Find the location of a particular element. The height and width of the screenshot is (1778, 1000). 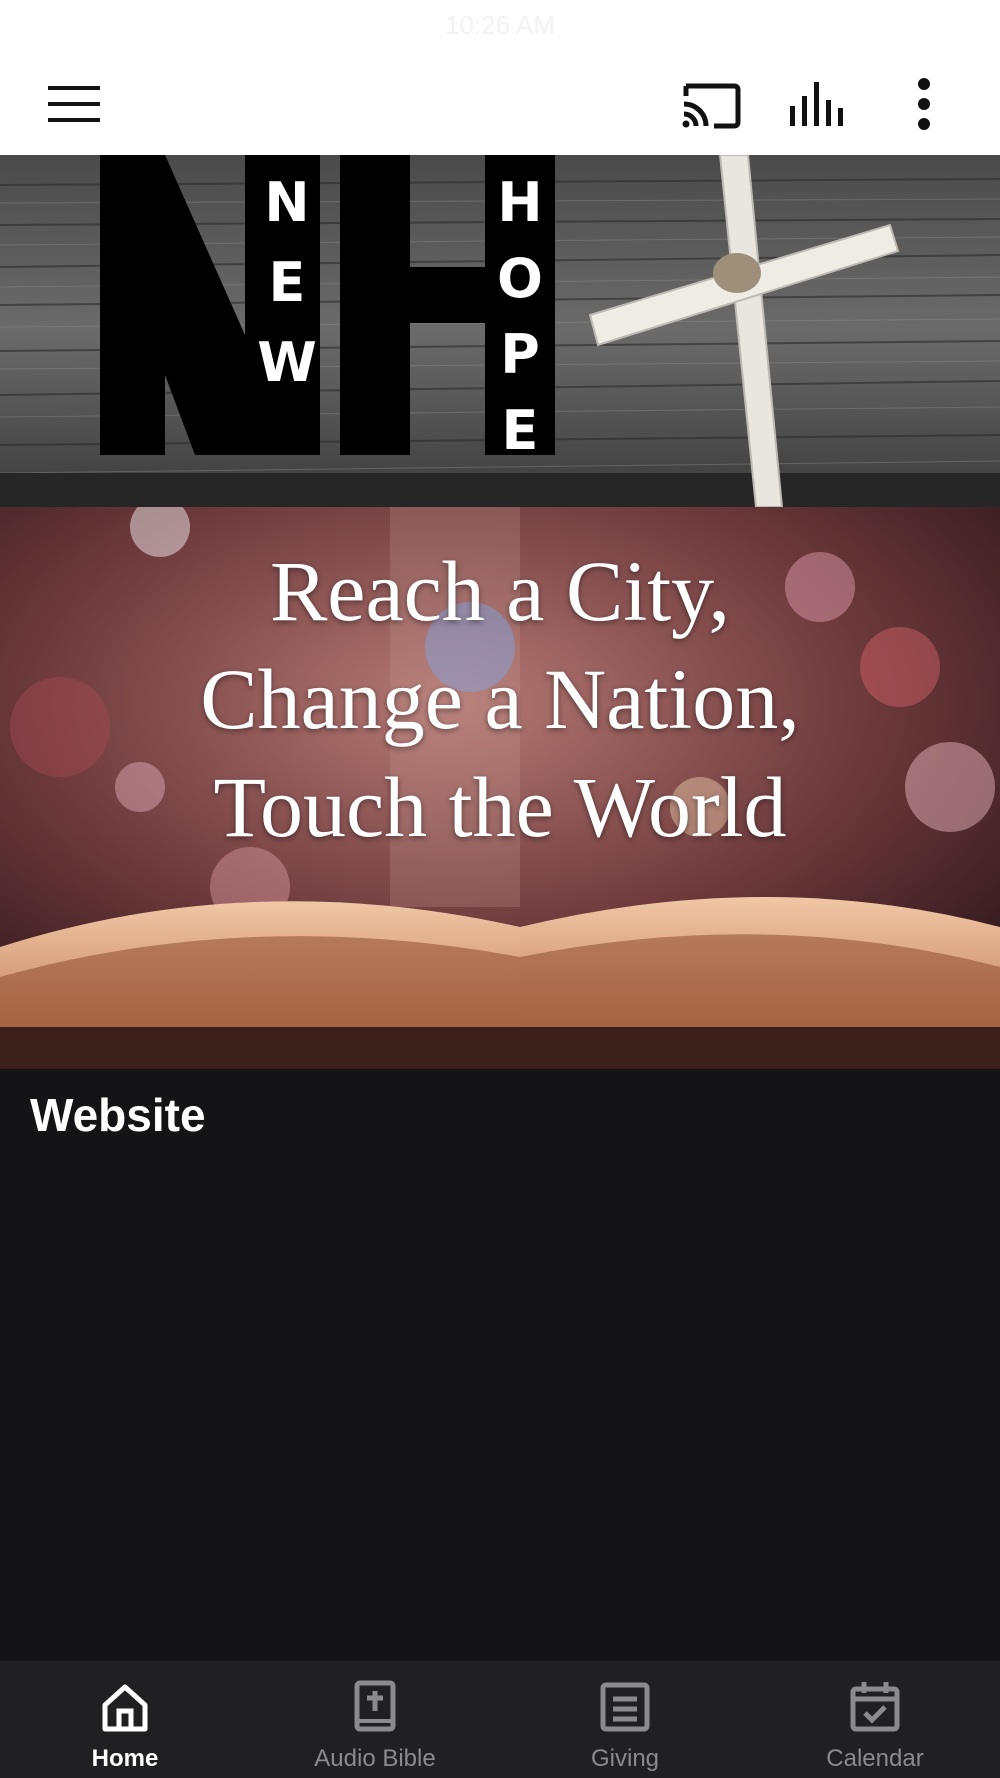

bottom-navigation: Home Audio Bible Giving Calendar is located at coordinates (500, 1719).